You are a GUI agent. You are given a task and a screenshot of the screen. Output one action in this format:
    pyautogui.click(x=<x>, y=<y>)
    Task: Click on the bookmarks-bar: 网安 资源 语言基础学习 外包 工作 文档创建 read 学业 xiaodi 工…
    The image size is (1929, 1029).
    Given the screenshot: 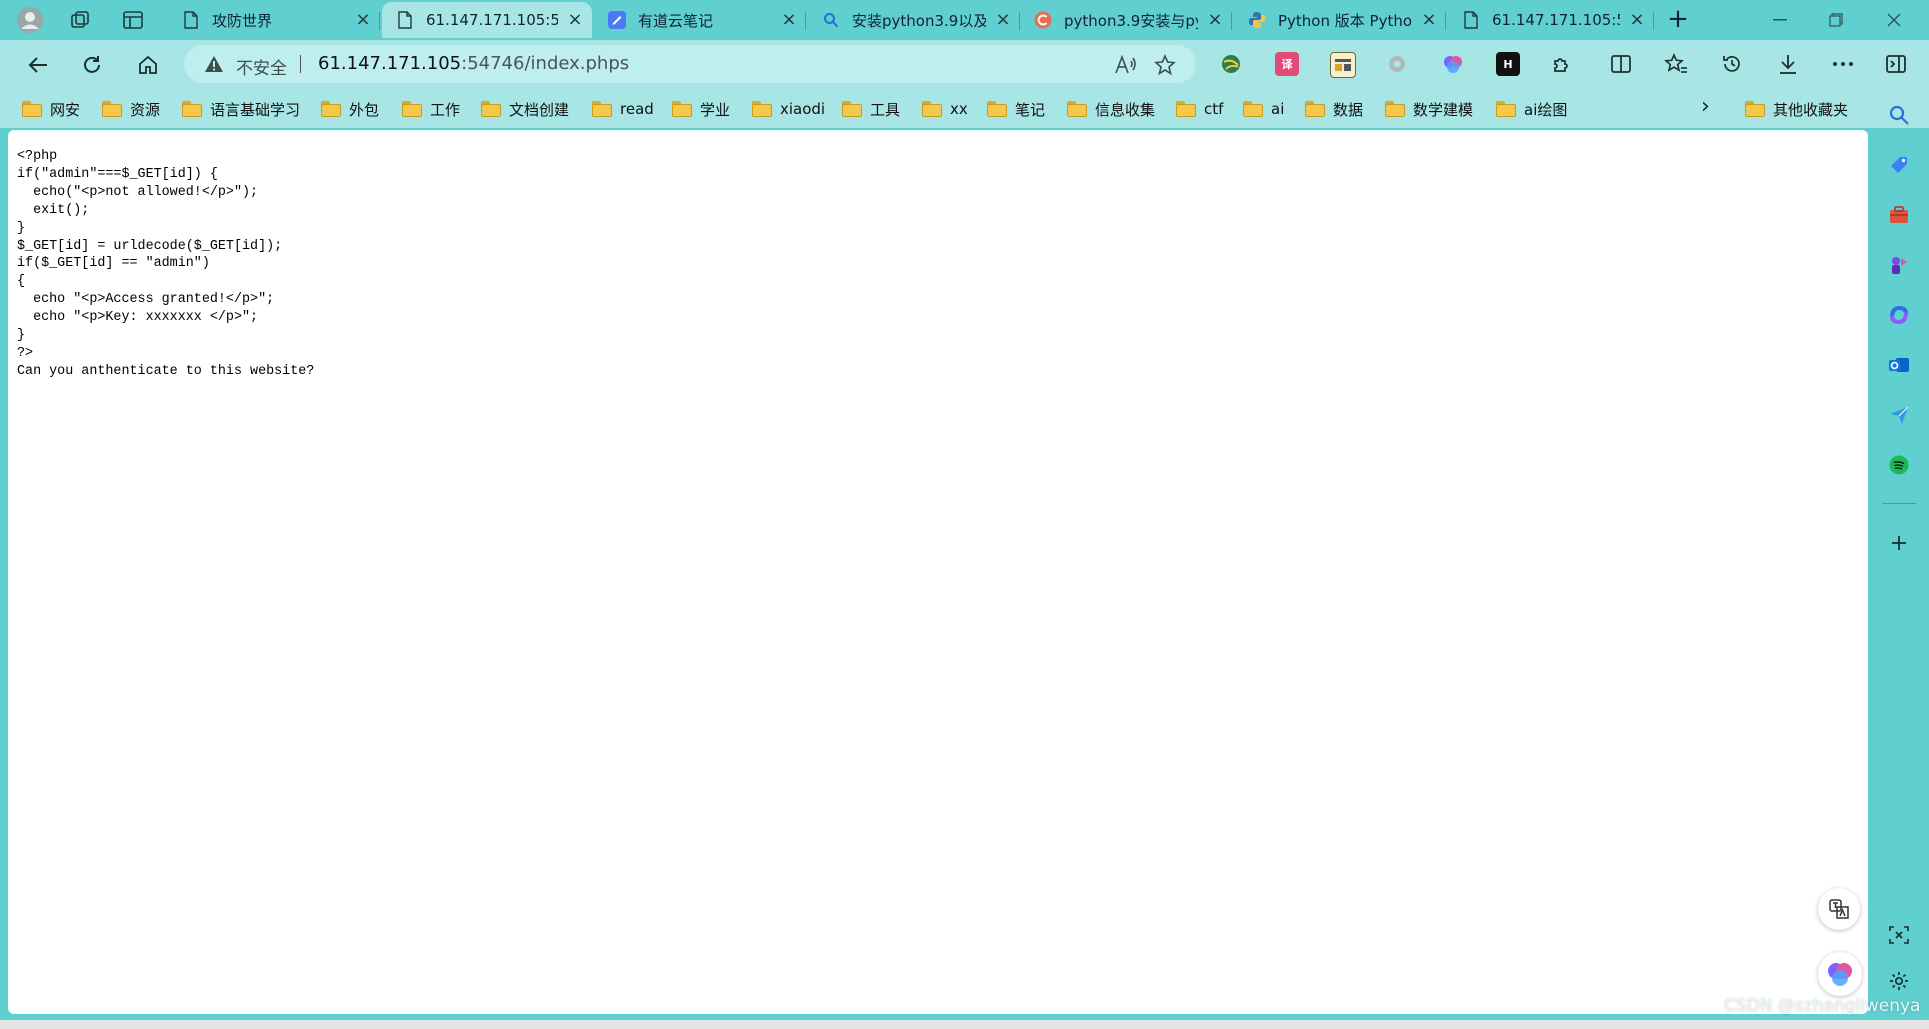 What is the action you would take?
    pyautogui.click(x=964, y=108)
    